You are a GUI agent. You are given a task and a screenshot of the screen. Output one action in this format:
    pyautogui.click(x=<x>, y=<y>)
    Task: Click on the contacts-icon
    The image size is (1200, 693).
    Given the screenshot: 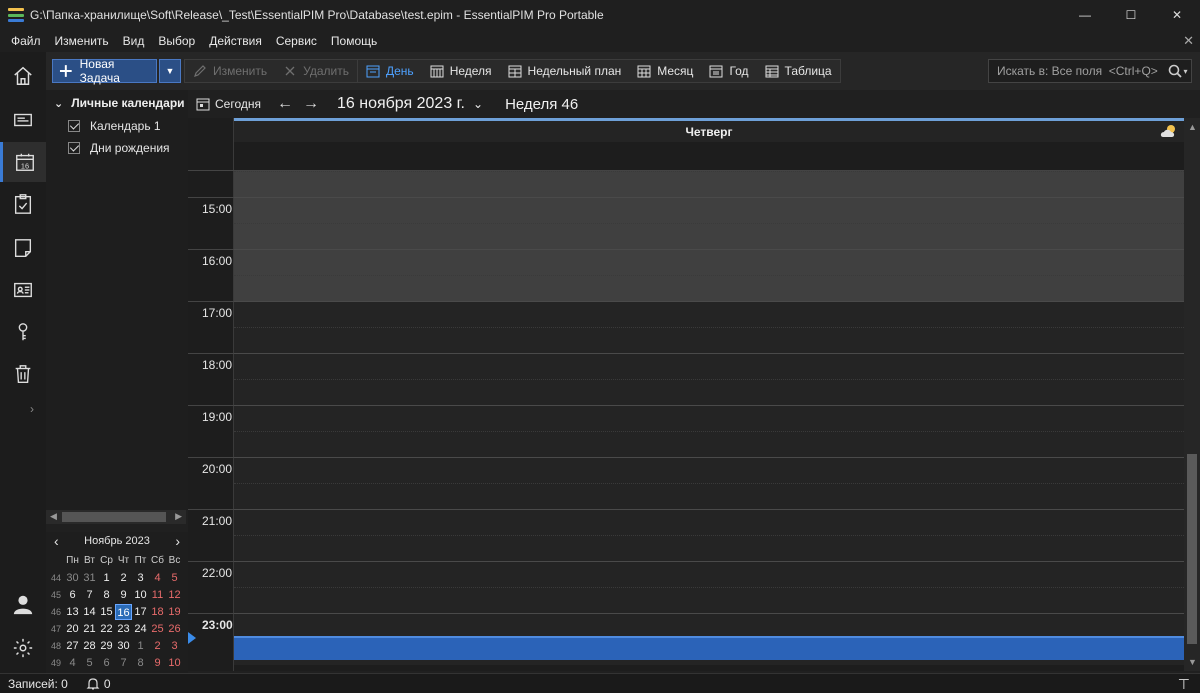 What is the action you would take?
    pyautogui.click(x=23, y=290)
    